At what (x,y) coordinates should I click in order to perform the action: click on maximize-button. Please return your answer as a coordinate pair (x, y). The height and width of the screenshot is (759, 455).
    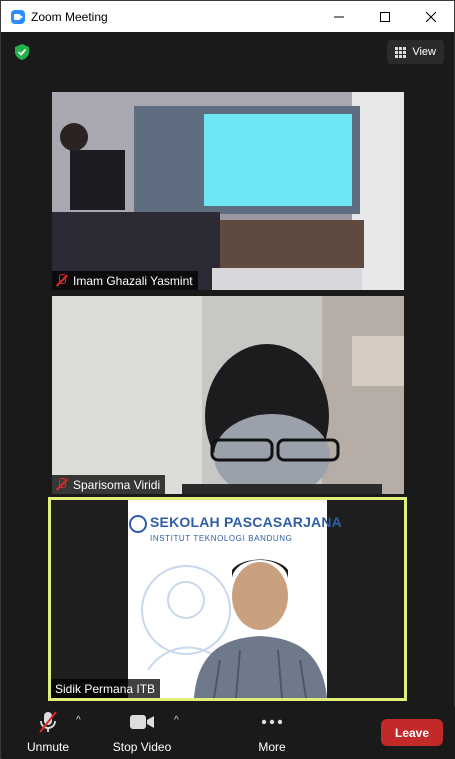
    Looking at the image, I should click on (385, 16).